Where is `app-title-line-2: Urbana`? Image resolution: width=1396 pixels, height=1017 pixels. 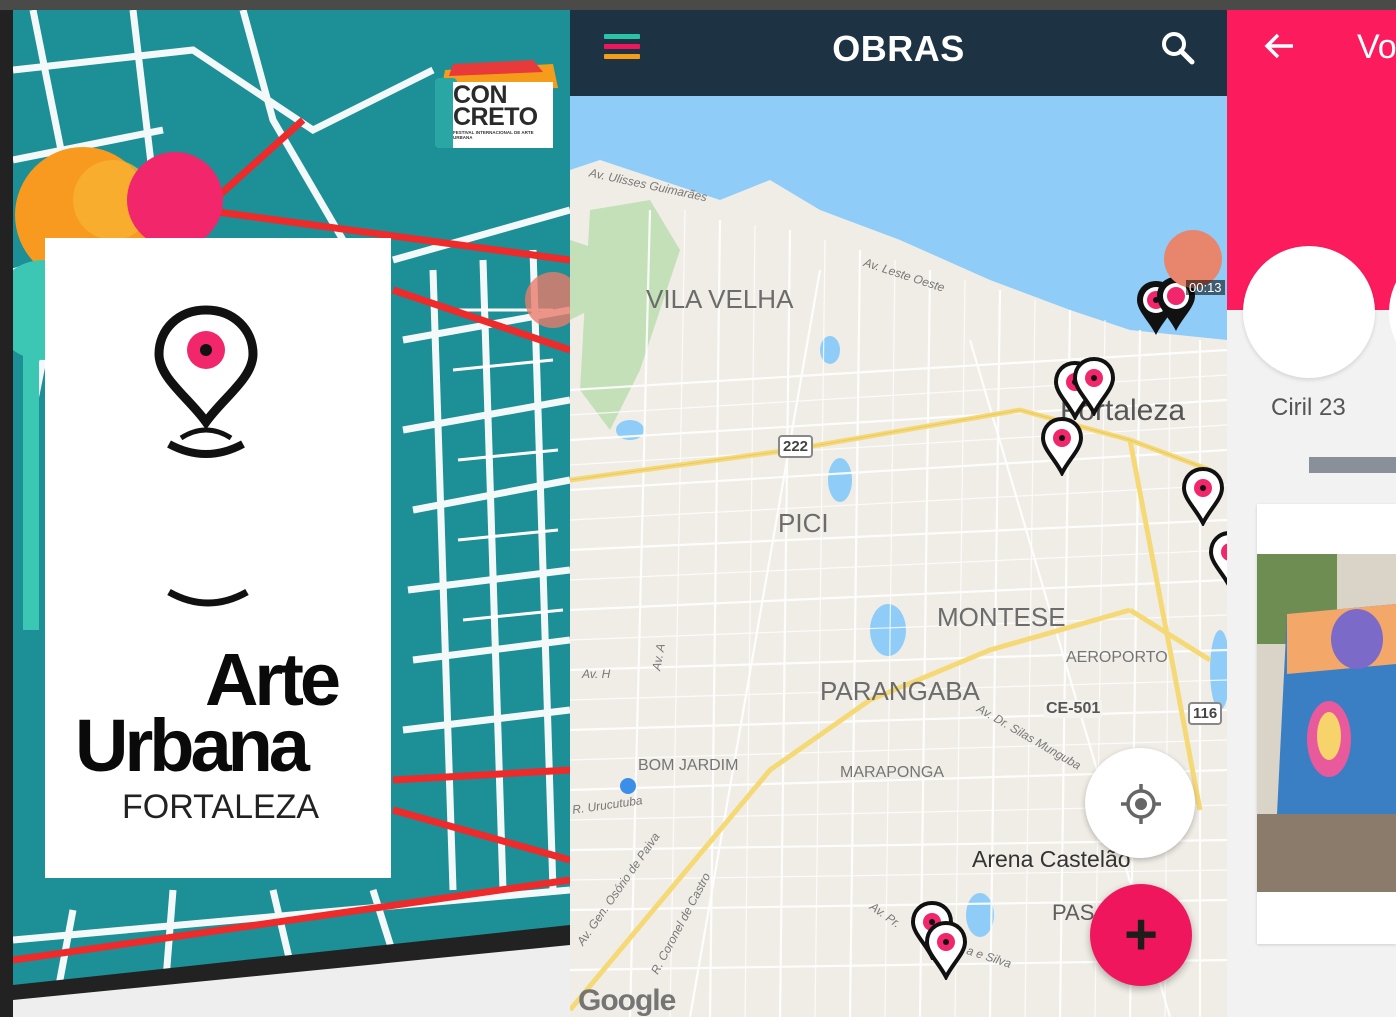 app-title-line-2: Urbana is located at coordinates (192, 745).